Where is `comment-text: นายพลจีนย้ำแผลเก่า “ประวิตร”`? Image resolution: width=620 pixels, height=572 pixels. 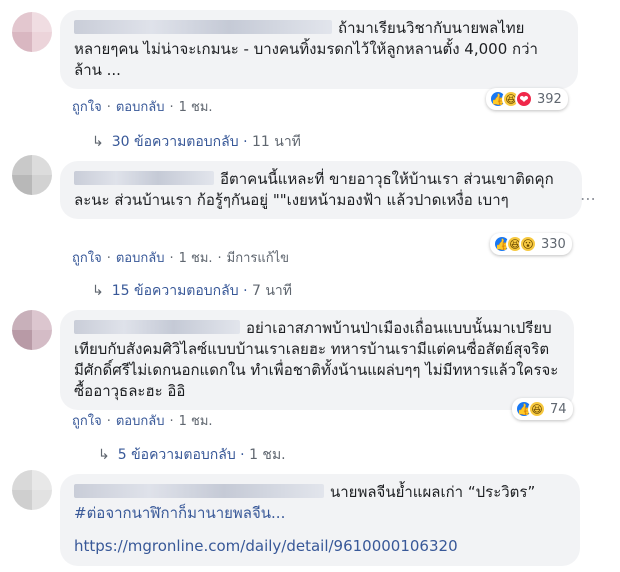
comment-text: นายพลจีนย้ำแผลเก่า “ประวิตร” is located at coordinates (433, 492).